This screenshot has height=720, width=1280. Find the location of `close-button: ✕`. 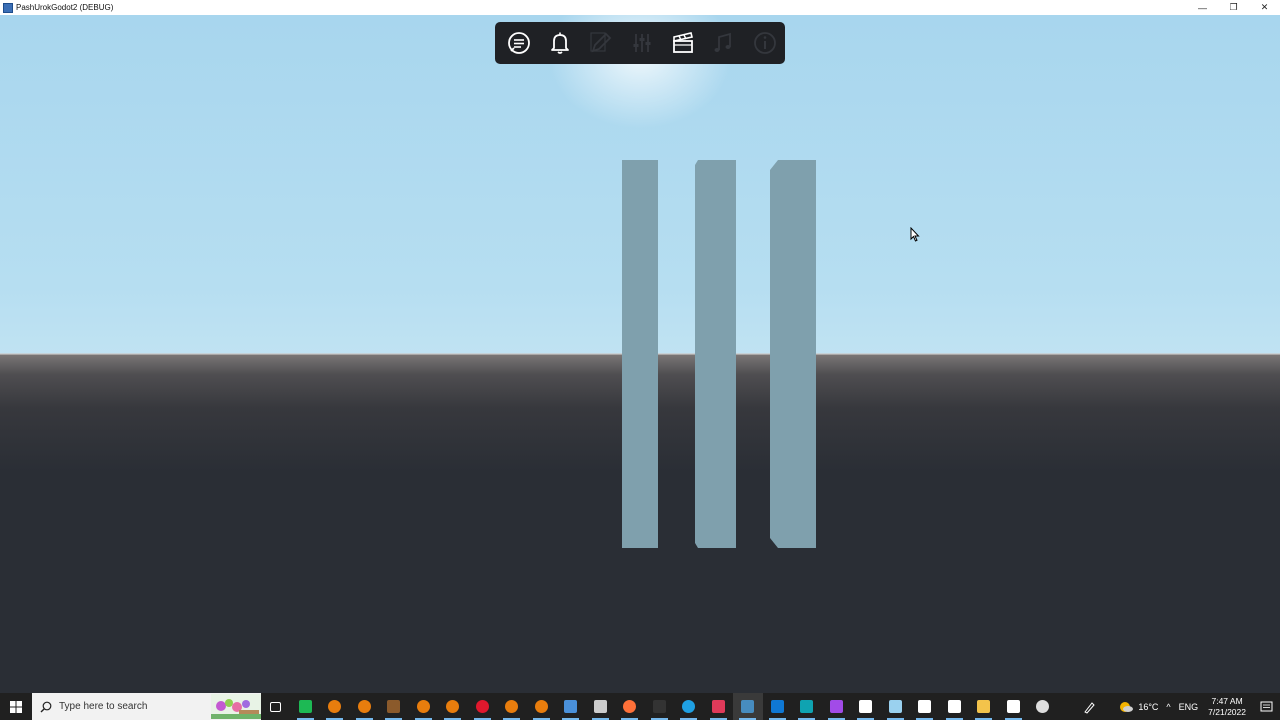

close-button: ✕ is located at coordinates (1264, 7).